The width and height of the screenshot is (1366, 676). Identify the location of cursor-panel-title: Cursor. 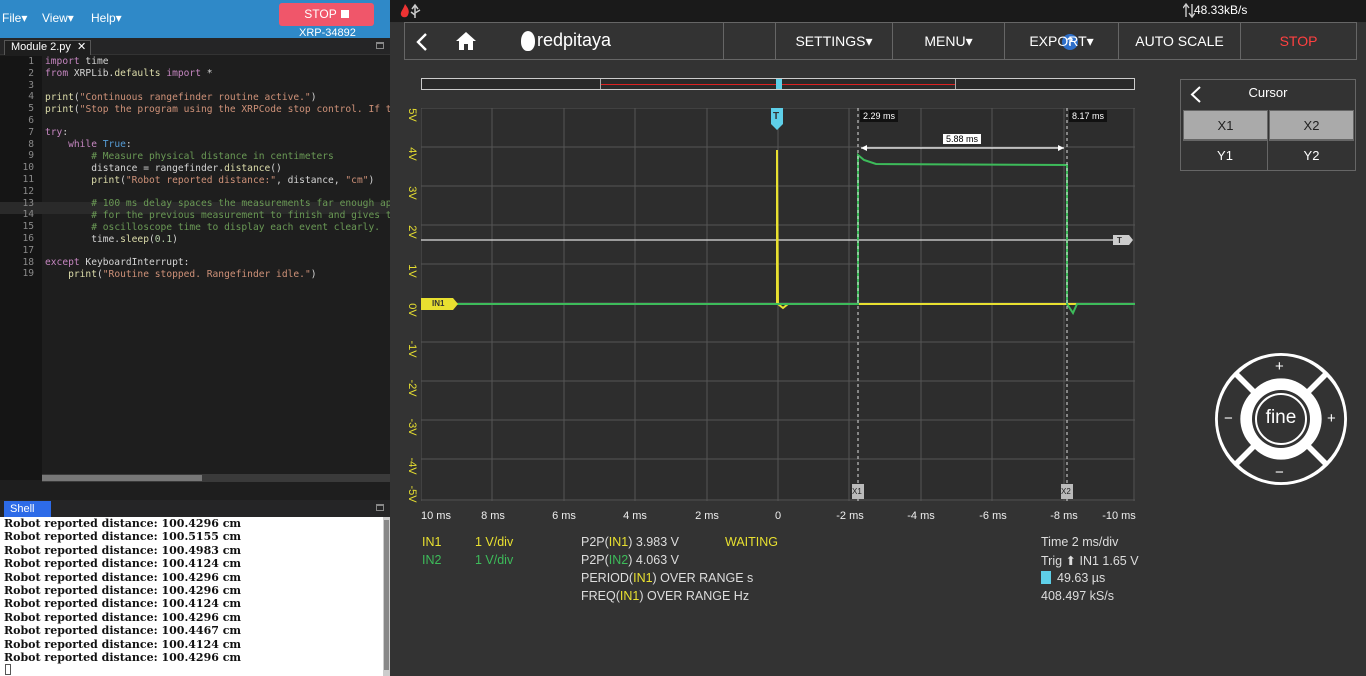
(1268, 92).